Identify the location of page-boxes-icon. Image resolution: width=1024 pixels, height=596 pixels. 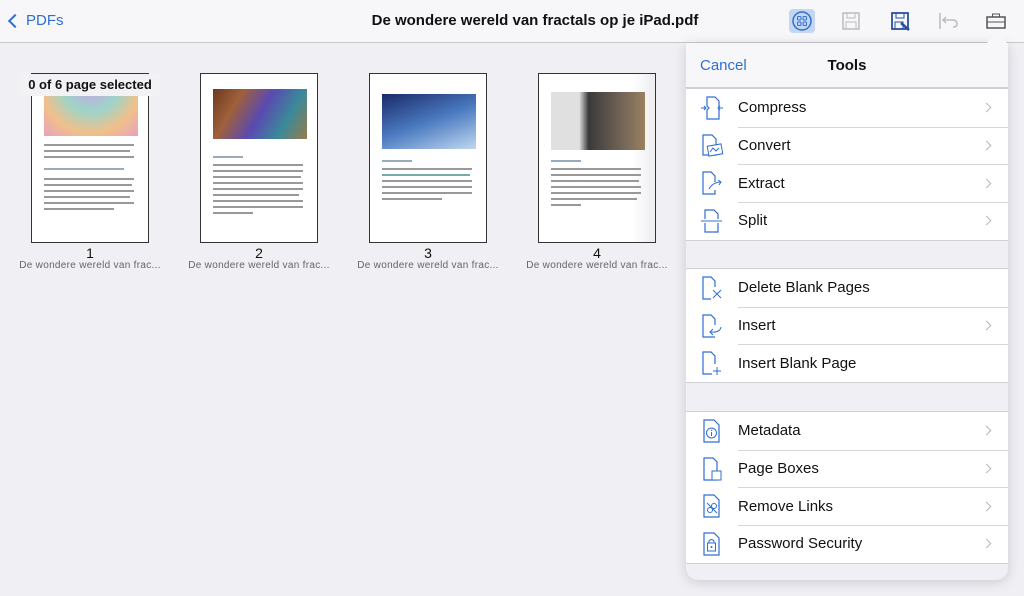
(712, 468).